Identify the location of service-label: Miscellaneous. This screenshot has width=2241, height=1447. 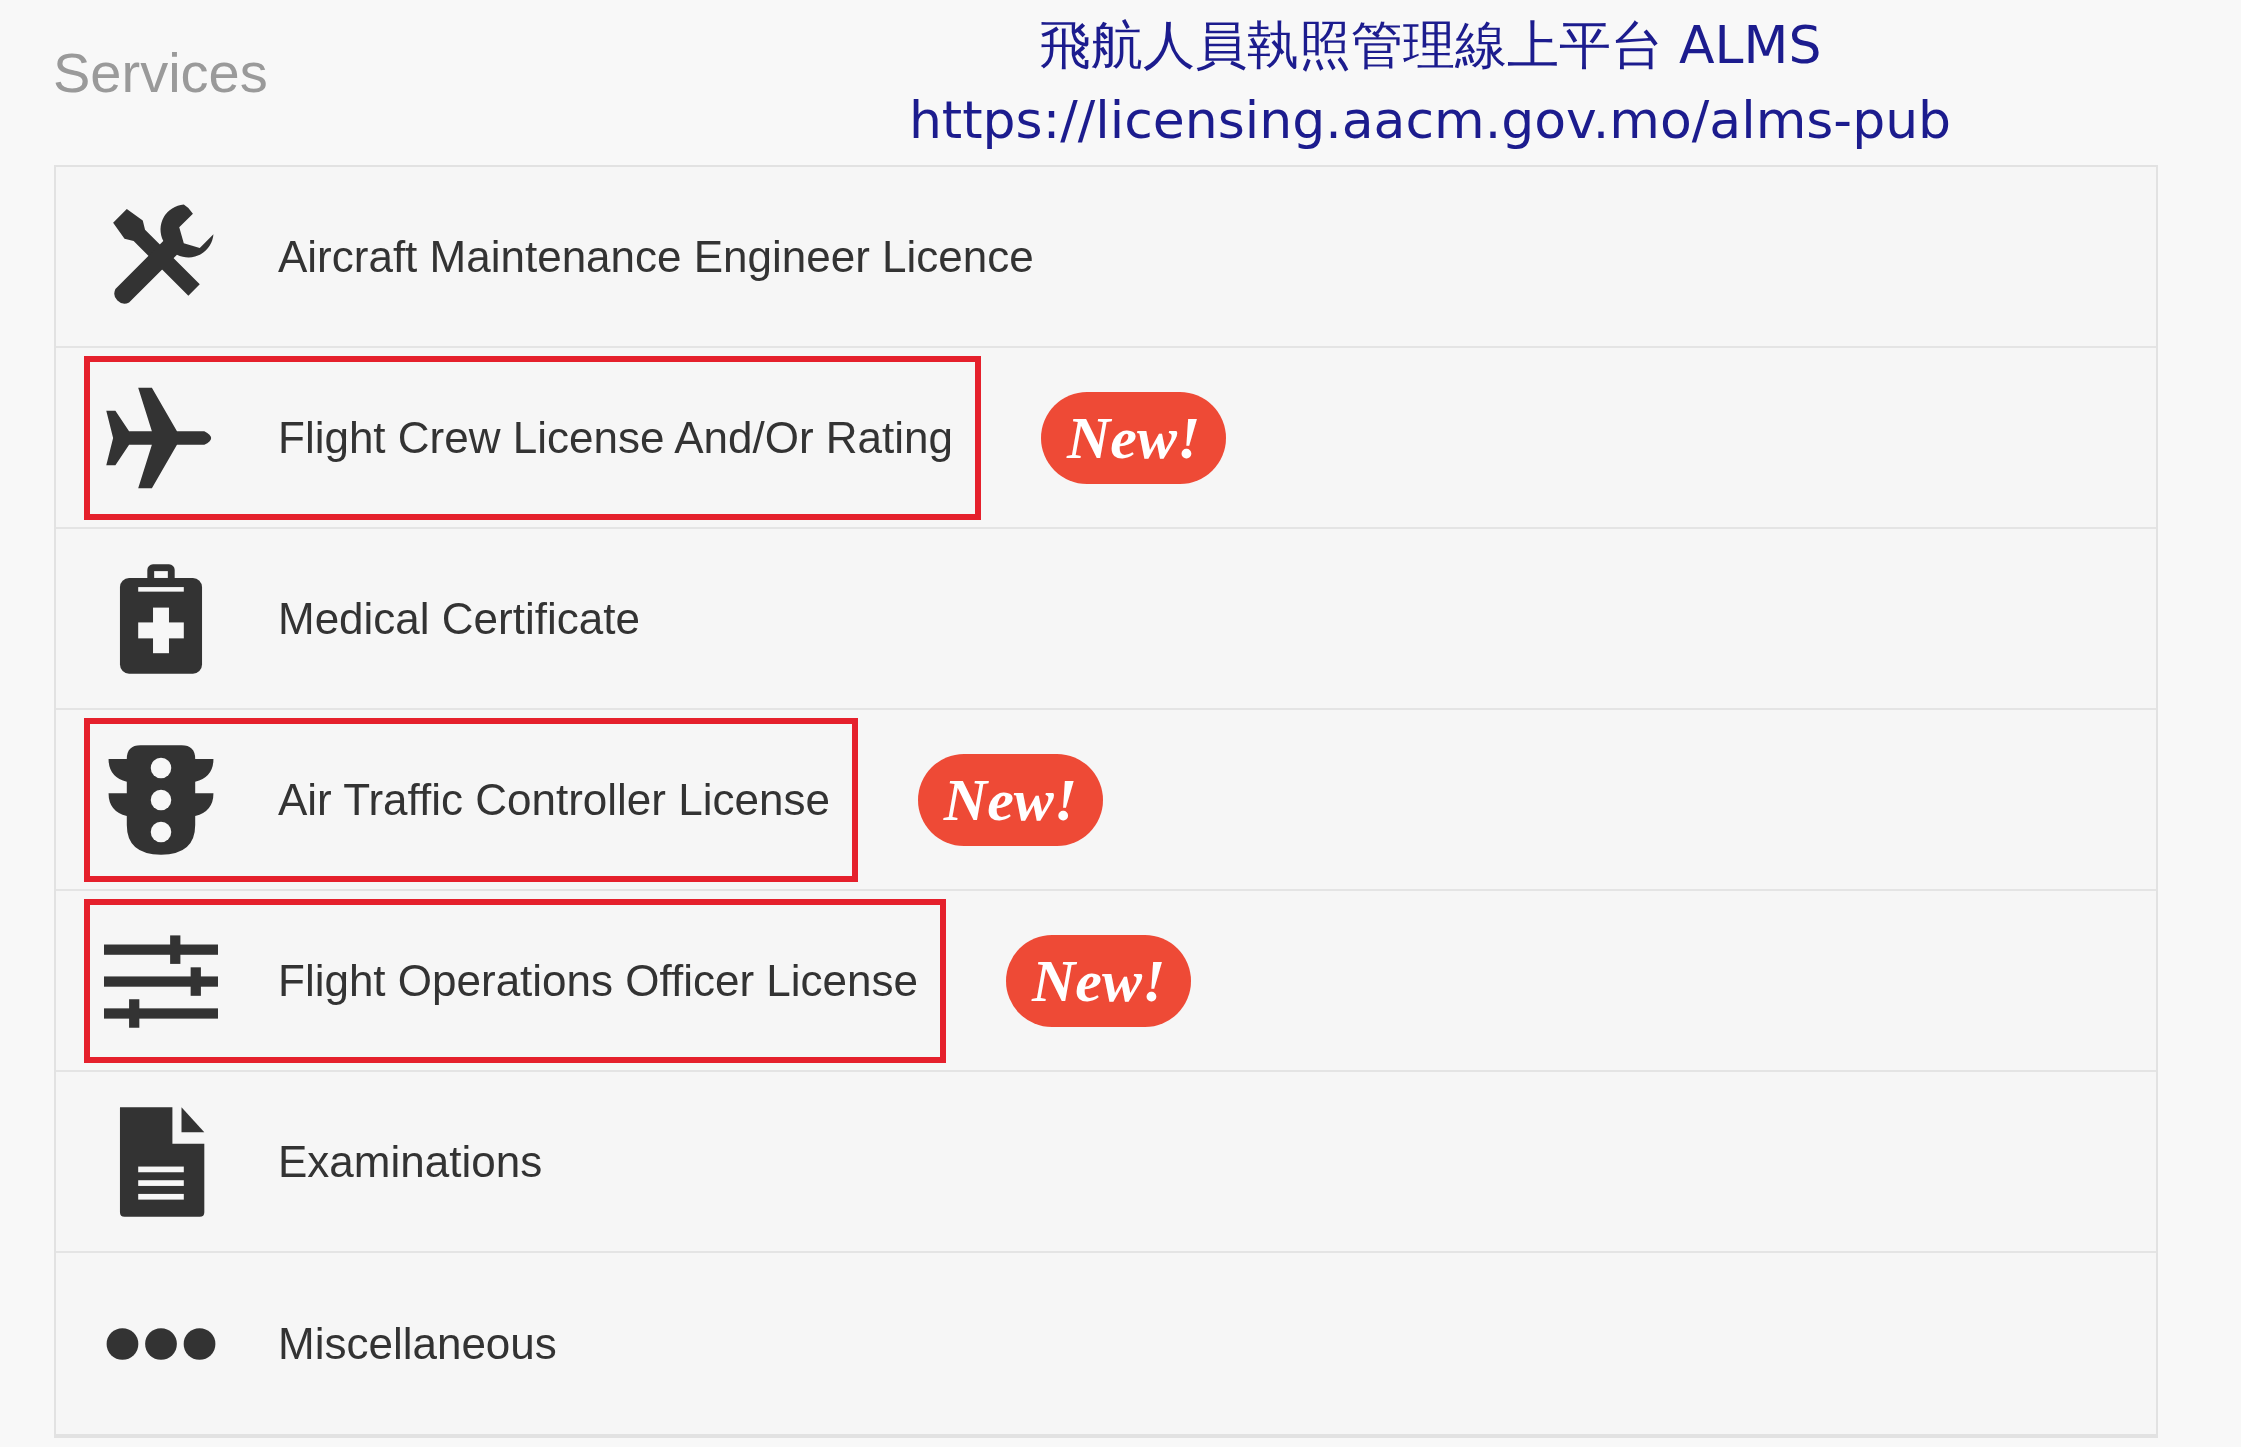
(417, 1343).